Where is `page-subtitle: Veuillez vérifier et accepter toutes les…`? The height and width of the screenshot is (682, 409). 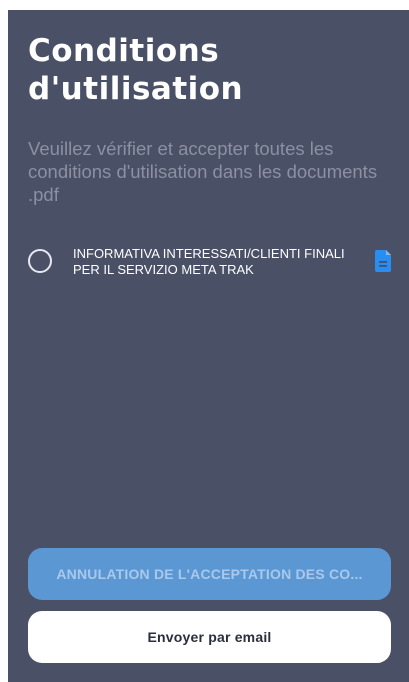 page-subtitle: Veuillez vérifier et accepter toutes les… is located at coordinates (203, 171).